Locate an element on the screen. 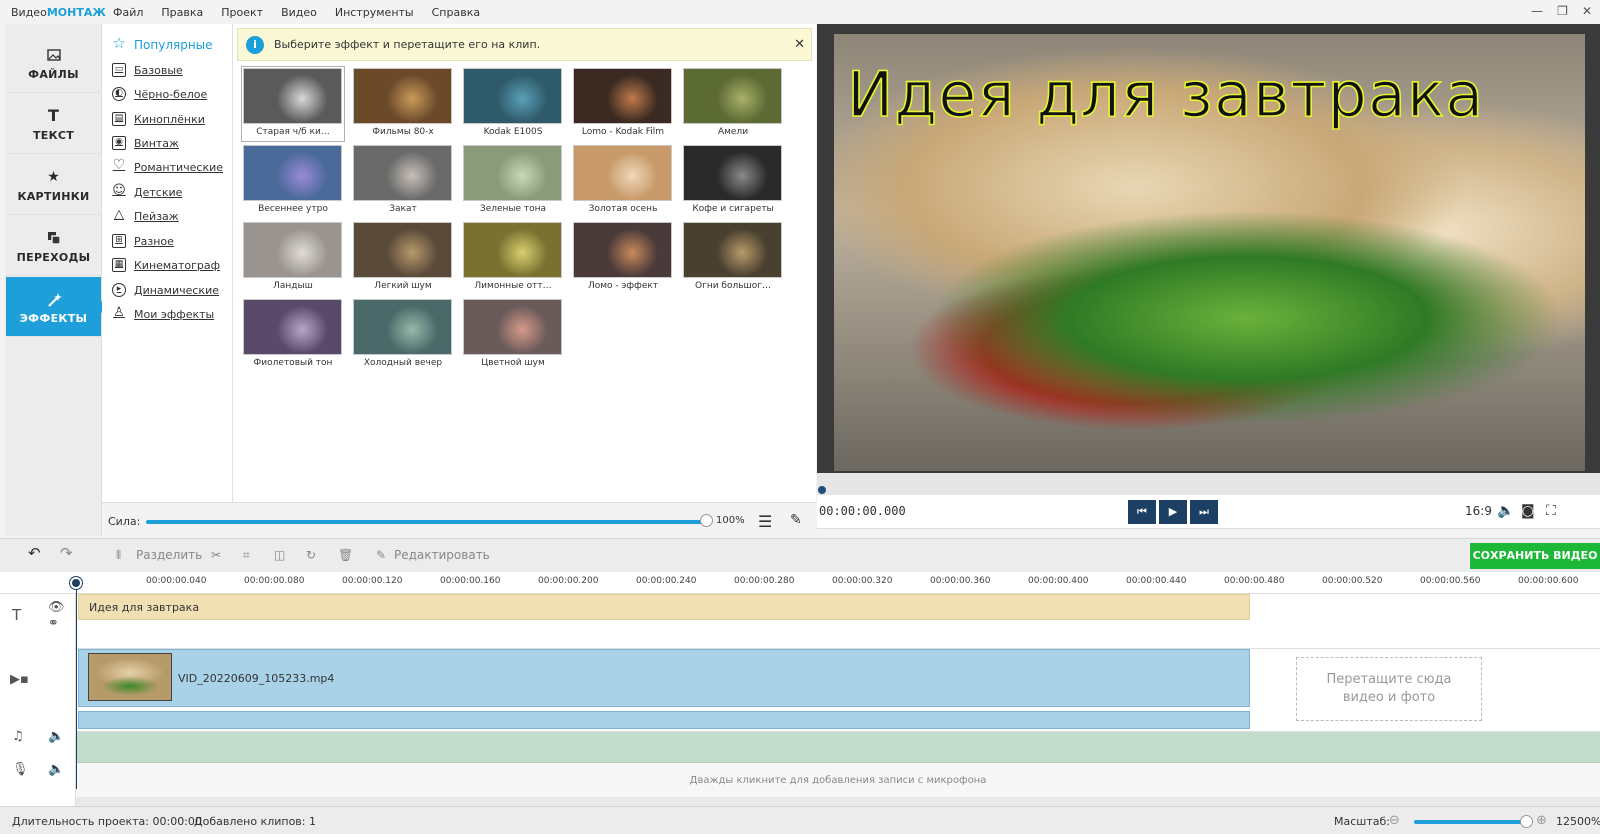 The image size is (1600, 834). redo-icon: ↷ is located at coordinates (66, 553).